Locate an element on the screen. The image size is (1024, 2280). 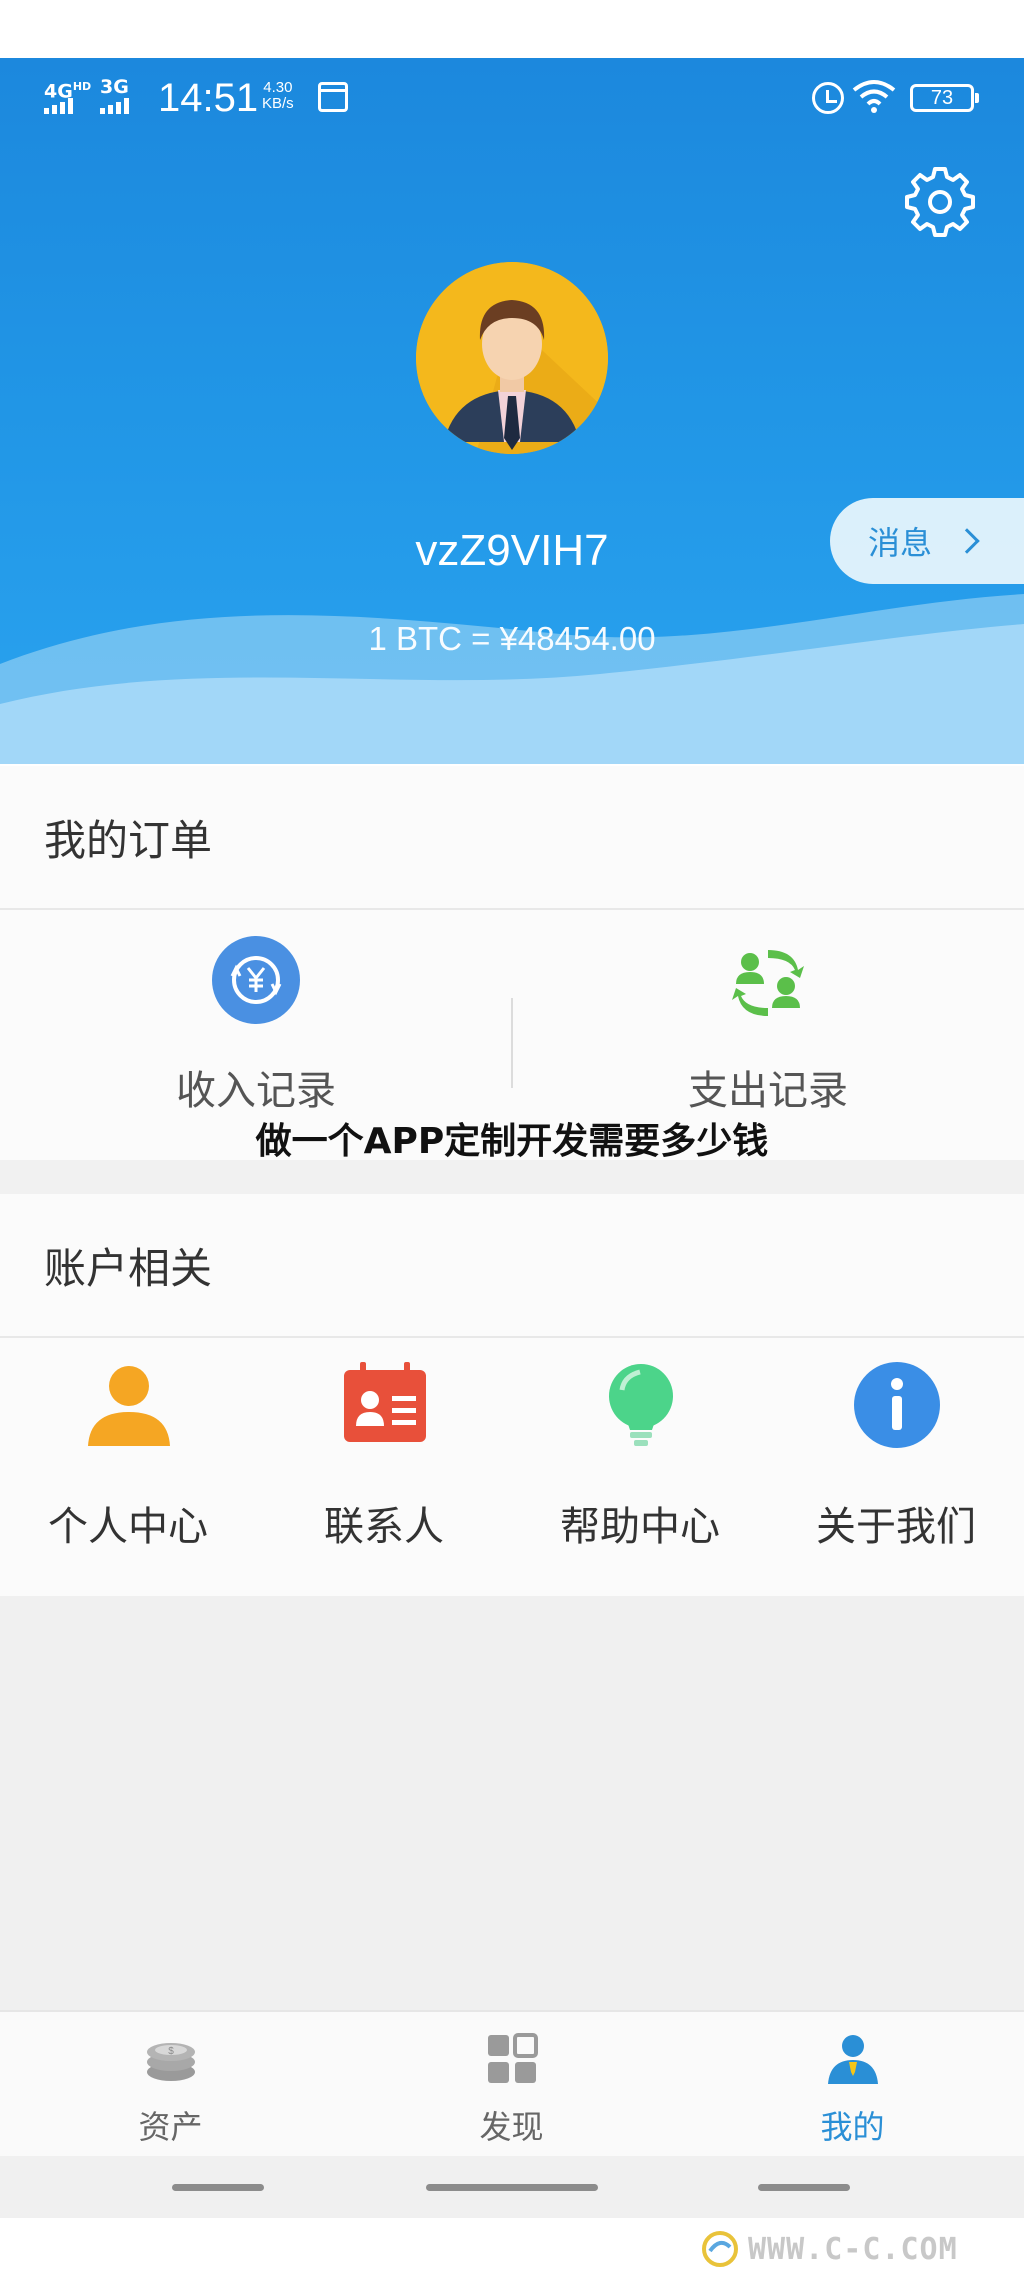
tab-discover-label: 发现 is located at coordinates (511, 2127).